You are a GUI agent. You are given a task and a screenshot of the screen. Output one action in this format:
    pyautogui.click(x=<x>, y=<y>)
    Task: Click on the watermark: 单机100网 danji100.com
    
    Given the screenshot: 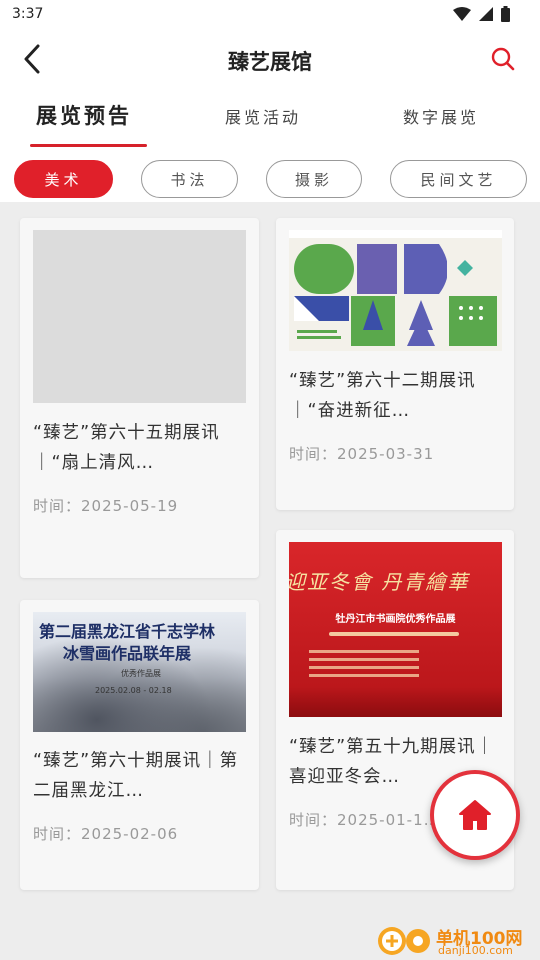 What is the action you would take?
    pyautogui.click(x=456, y=936)
    